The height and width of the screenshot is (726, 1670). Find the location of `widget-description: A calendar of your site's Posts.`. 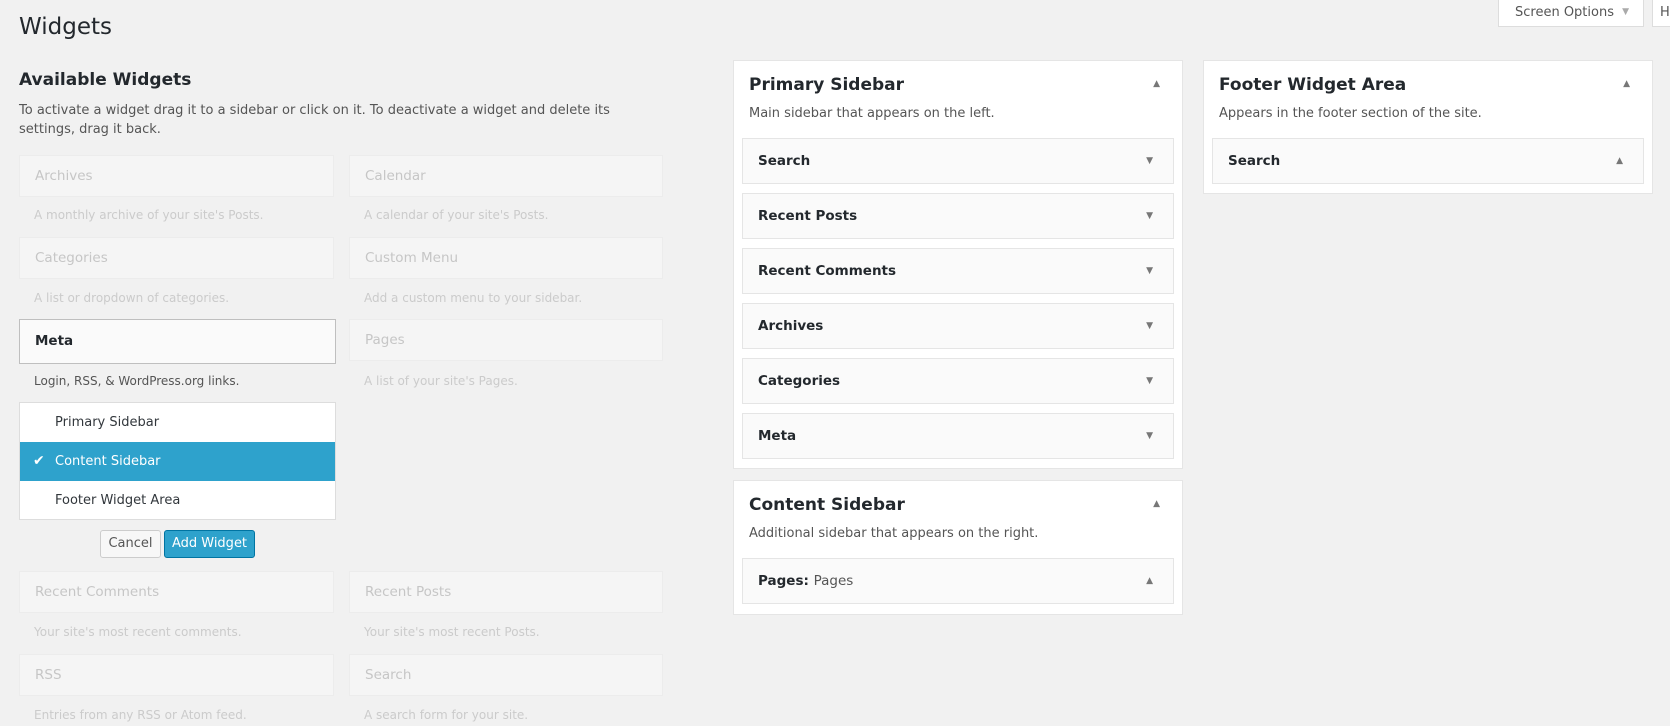

widget-description: A calendar of your site's Posts. is located at coordinates (456, 215).